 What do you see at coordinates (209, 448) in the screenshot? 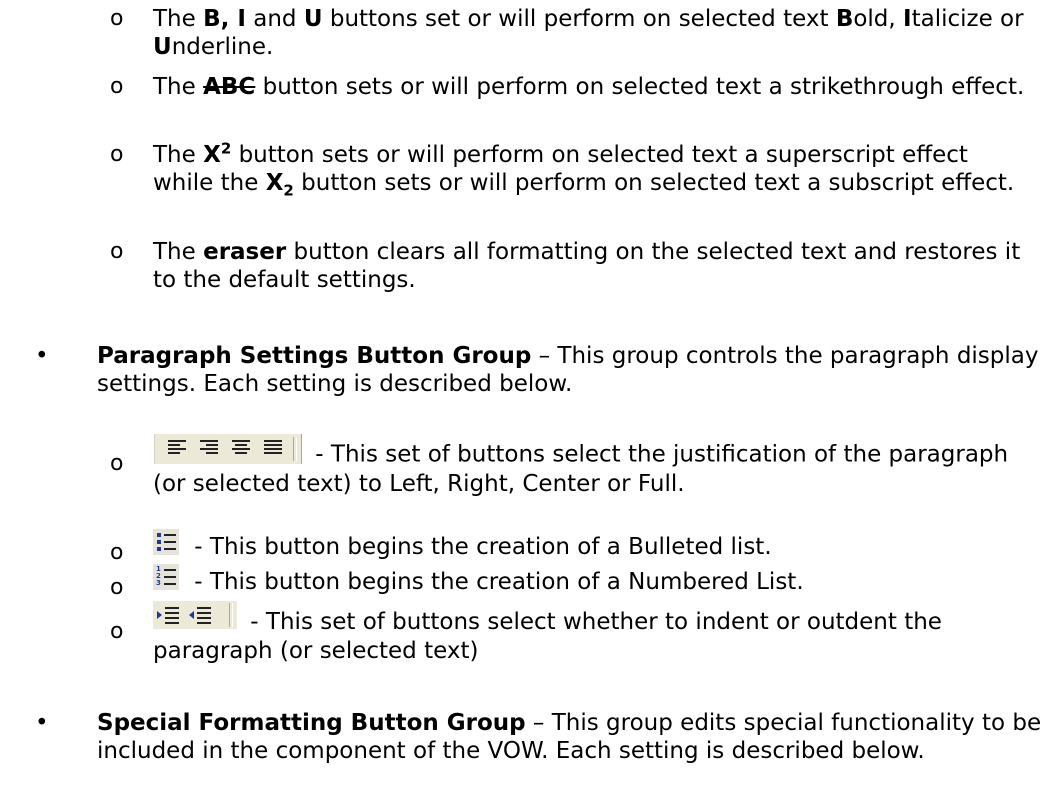
I see `align-right-icon` at bounding box center [209, 448].